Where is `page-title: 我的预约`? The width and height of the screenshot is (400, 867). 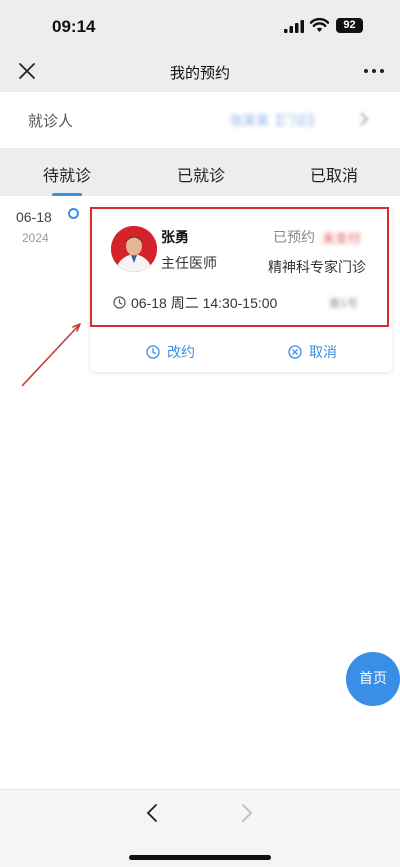
page-title: 我的预约 is located at coordinates (199, 73).